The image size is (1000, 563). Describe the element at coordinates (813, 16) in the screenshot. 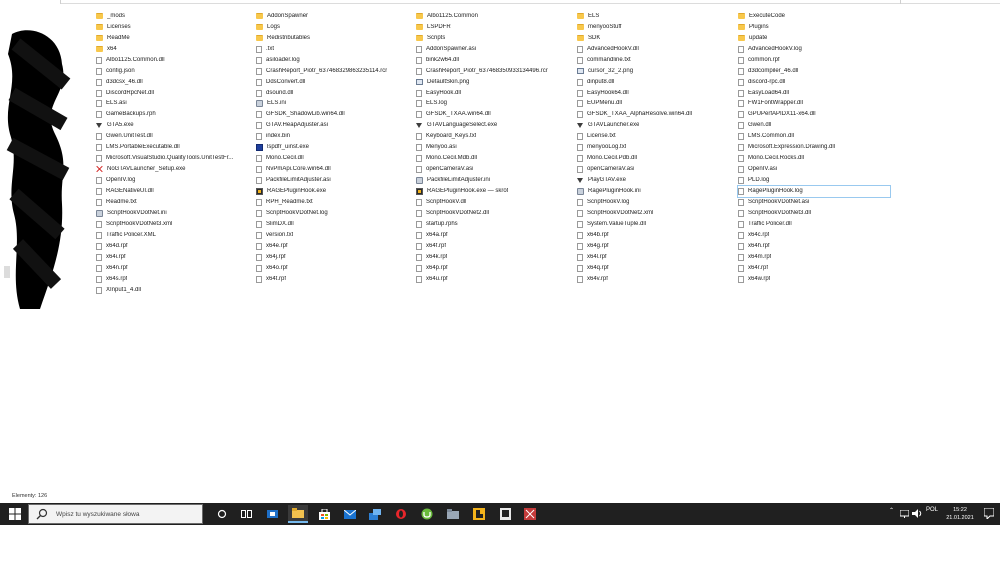

I see `folder-item: ExecuteCode` at that location.